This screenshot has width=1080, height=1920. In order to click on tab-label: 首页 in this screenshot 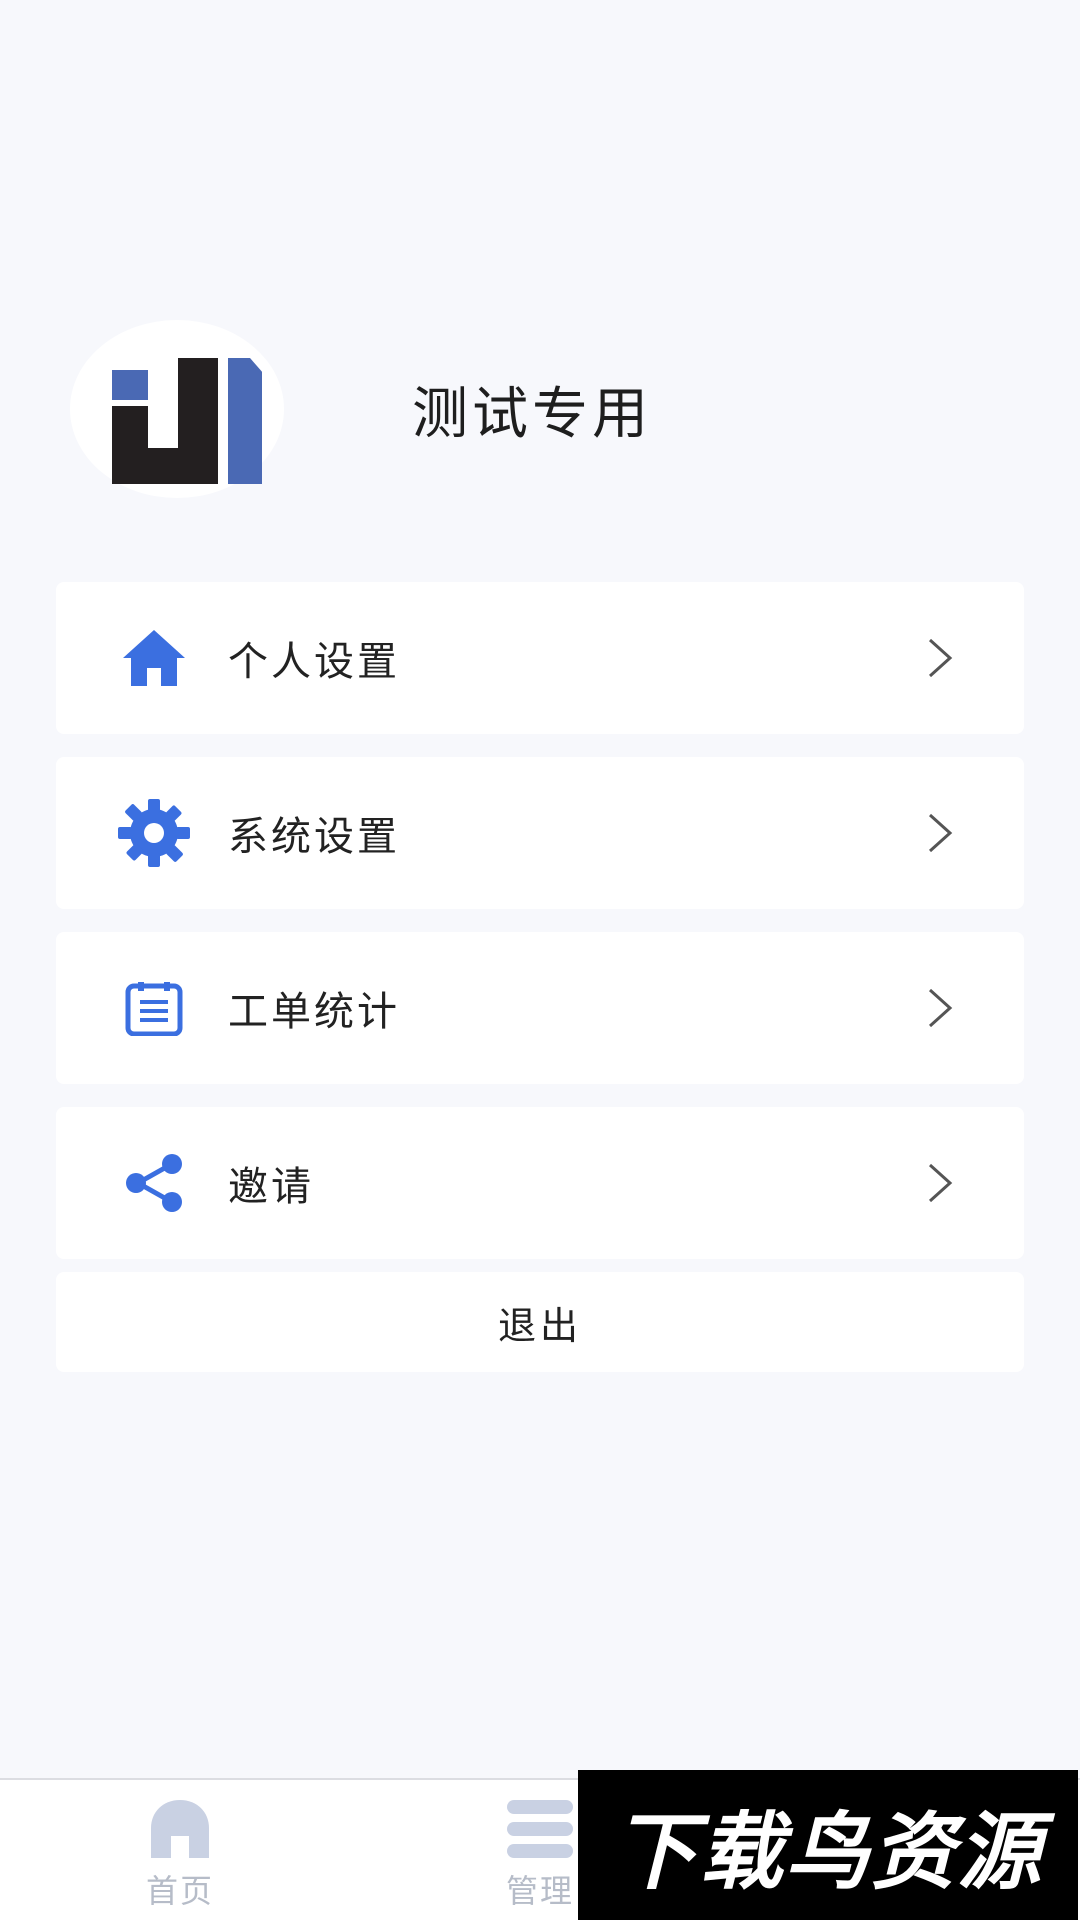, I will do `click(179, 1891)`.